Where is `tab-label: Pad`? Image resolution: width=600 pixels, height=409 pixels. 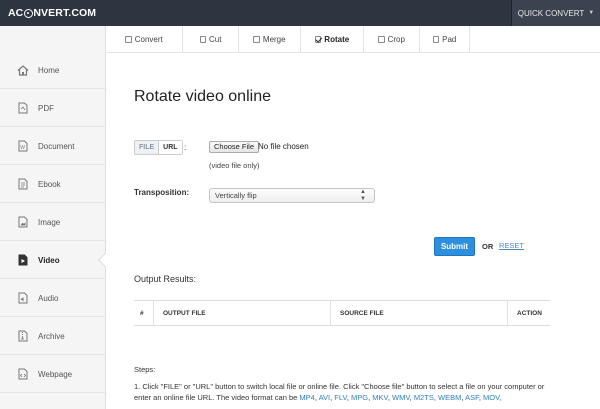 tab-label: Pad is located at coordinates (449, 39).